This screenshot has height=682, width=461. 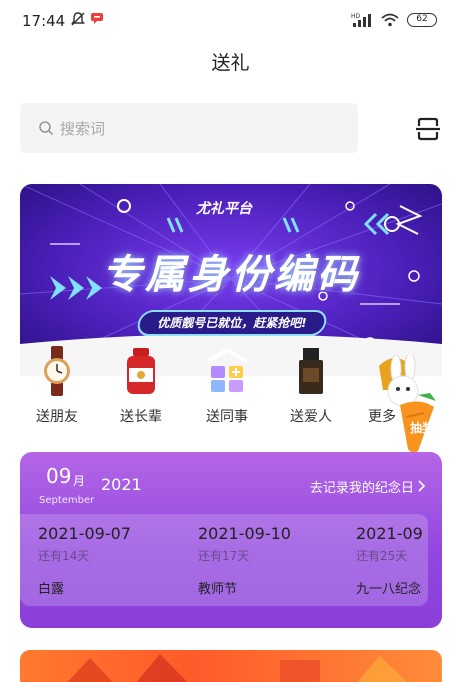 I want to click on anniversary-day: 2021-09 还有25天 九一八纪念, so click(x=399, y=560).